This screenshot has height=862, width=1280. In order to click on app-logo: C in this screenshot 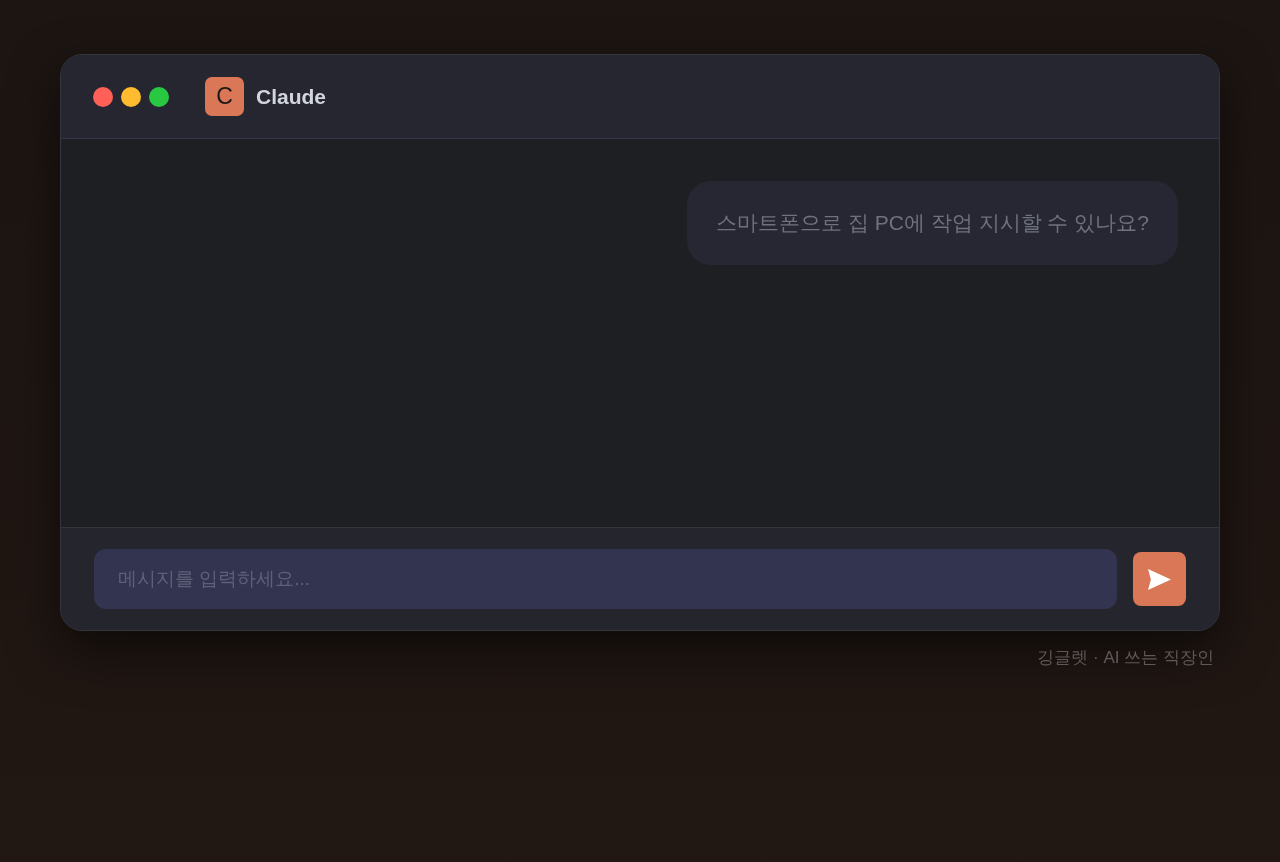, I will do `click(224, 96)`.